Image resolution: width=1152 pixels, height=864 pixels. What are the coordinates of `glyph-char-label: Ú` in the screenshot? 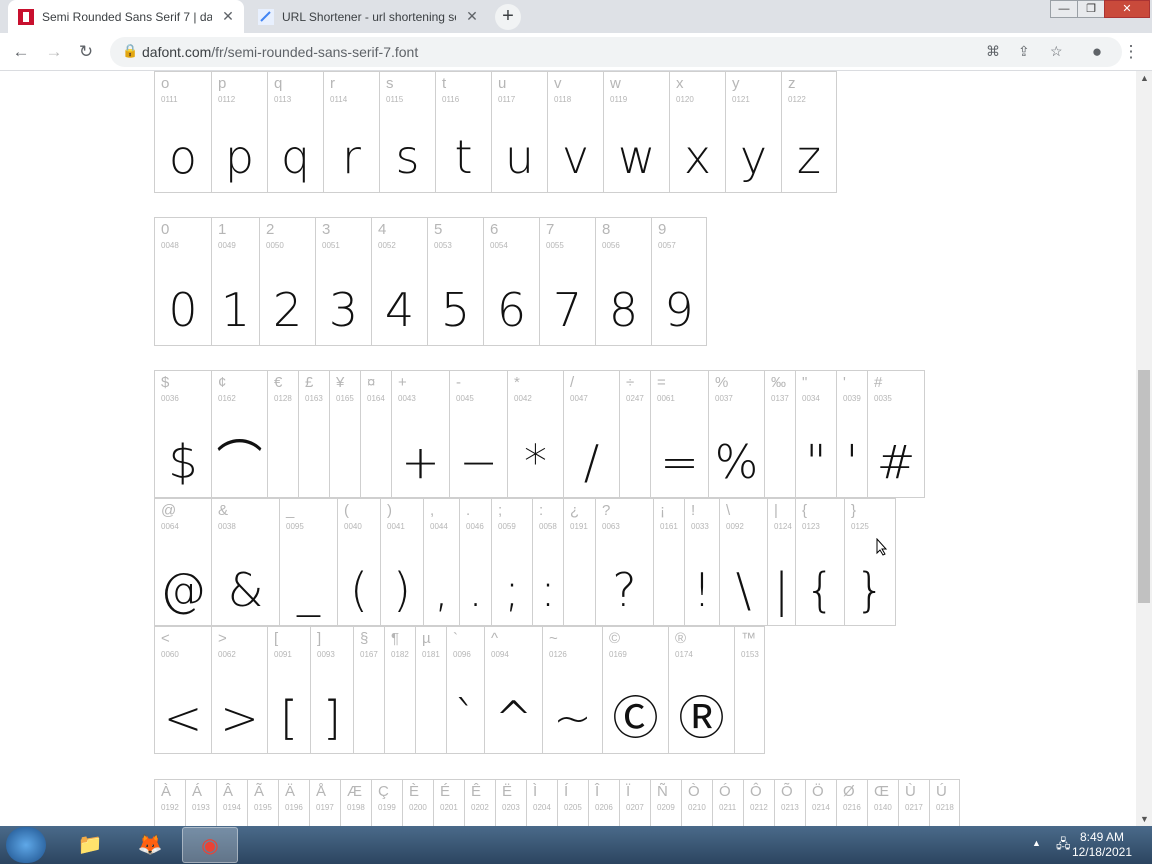 It's located at (941, 791).